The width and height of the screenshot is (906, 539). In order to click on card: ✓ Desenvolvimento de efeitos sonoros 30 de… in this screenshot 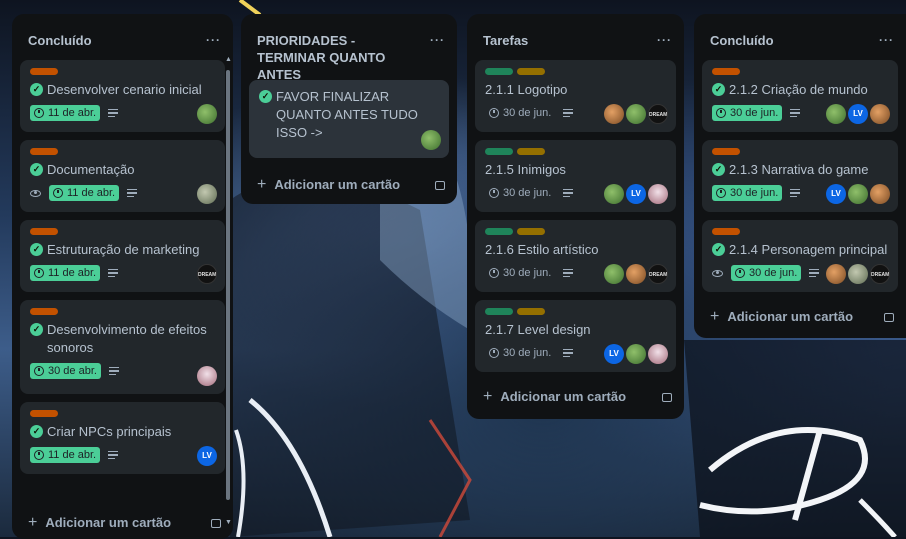, I will do `click(122, 347)`.